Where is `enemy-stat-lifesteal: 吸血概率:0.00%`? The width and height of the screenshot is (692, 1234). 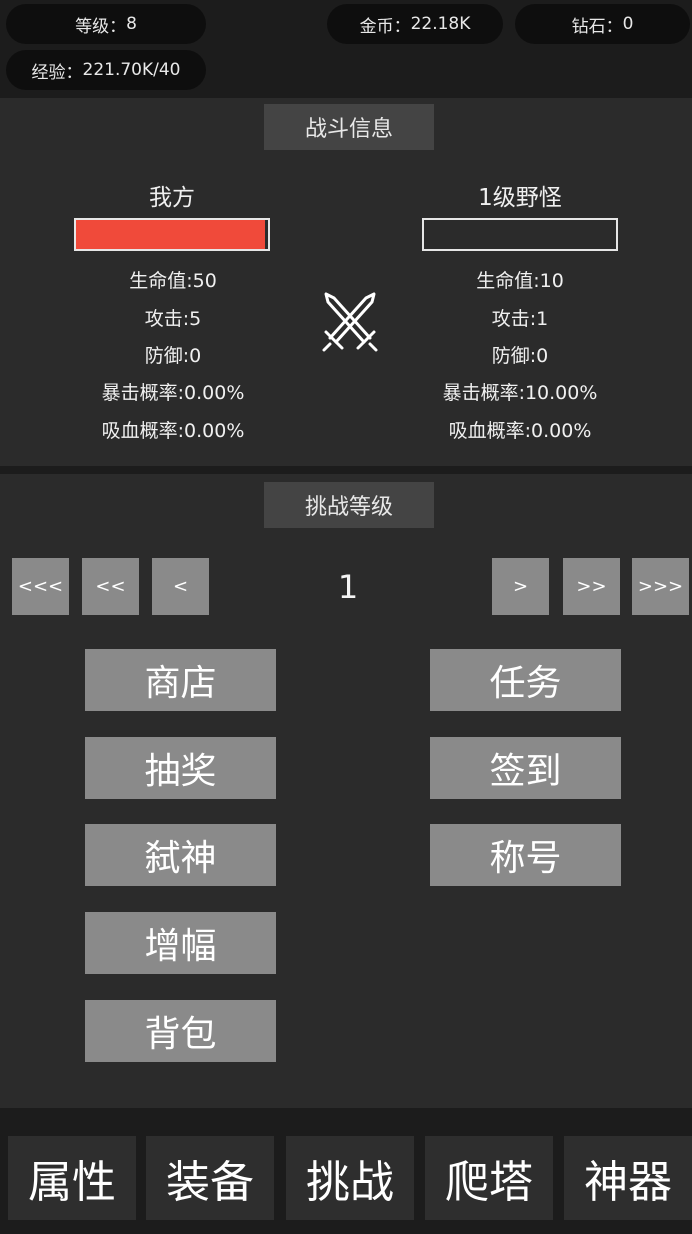
enemy-stat-lifesteal: 吸血概率:0.00% is located at coordinates (520, 431).